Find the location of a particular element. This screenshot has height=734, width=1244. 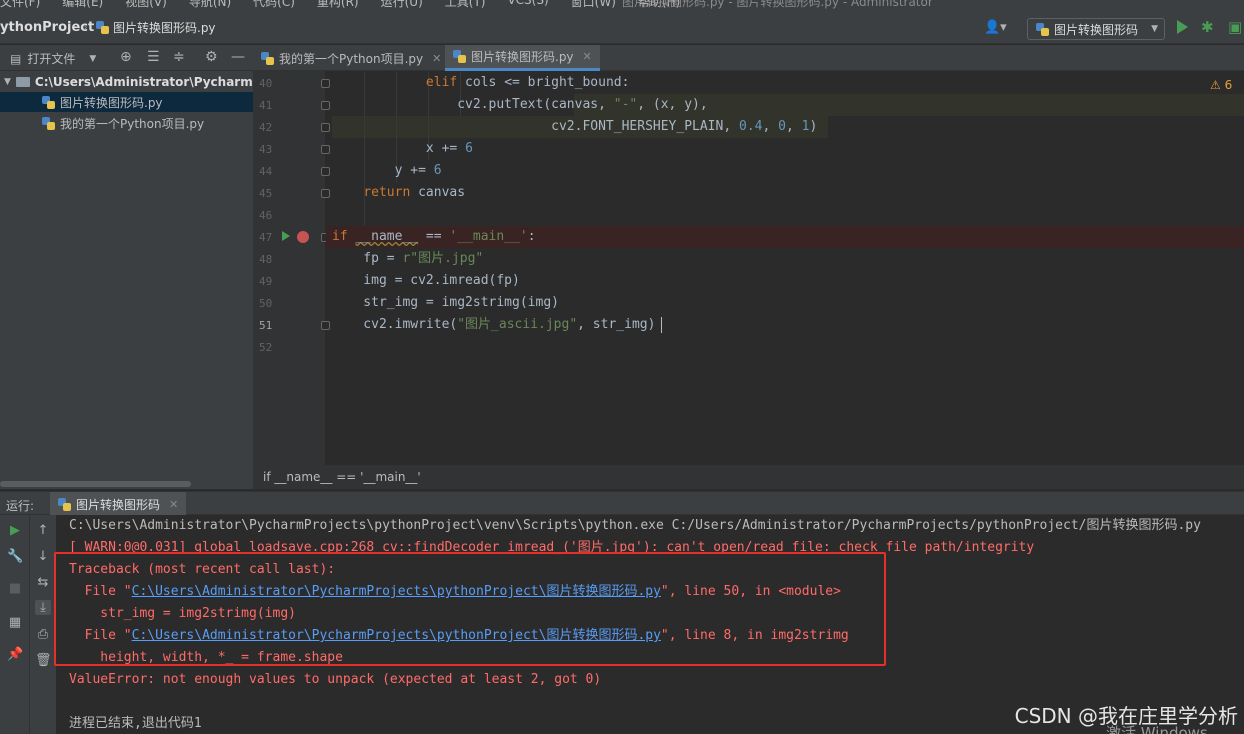

code-line: y += 6 is located at coordinates (387, 171).